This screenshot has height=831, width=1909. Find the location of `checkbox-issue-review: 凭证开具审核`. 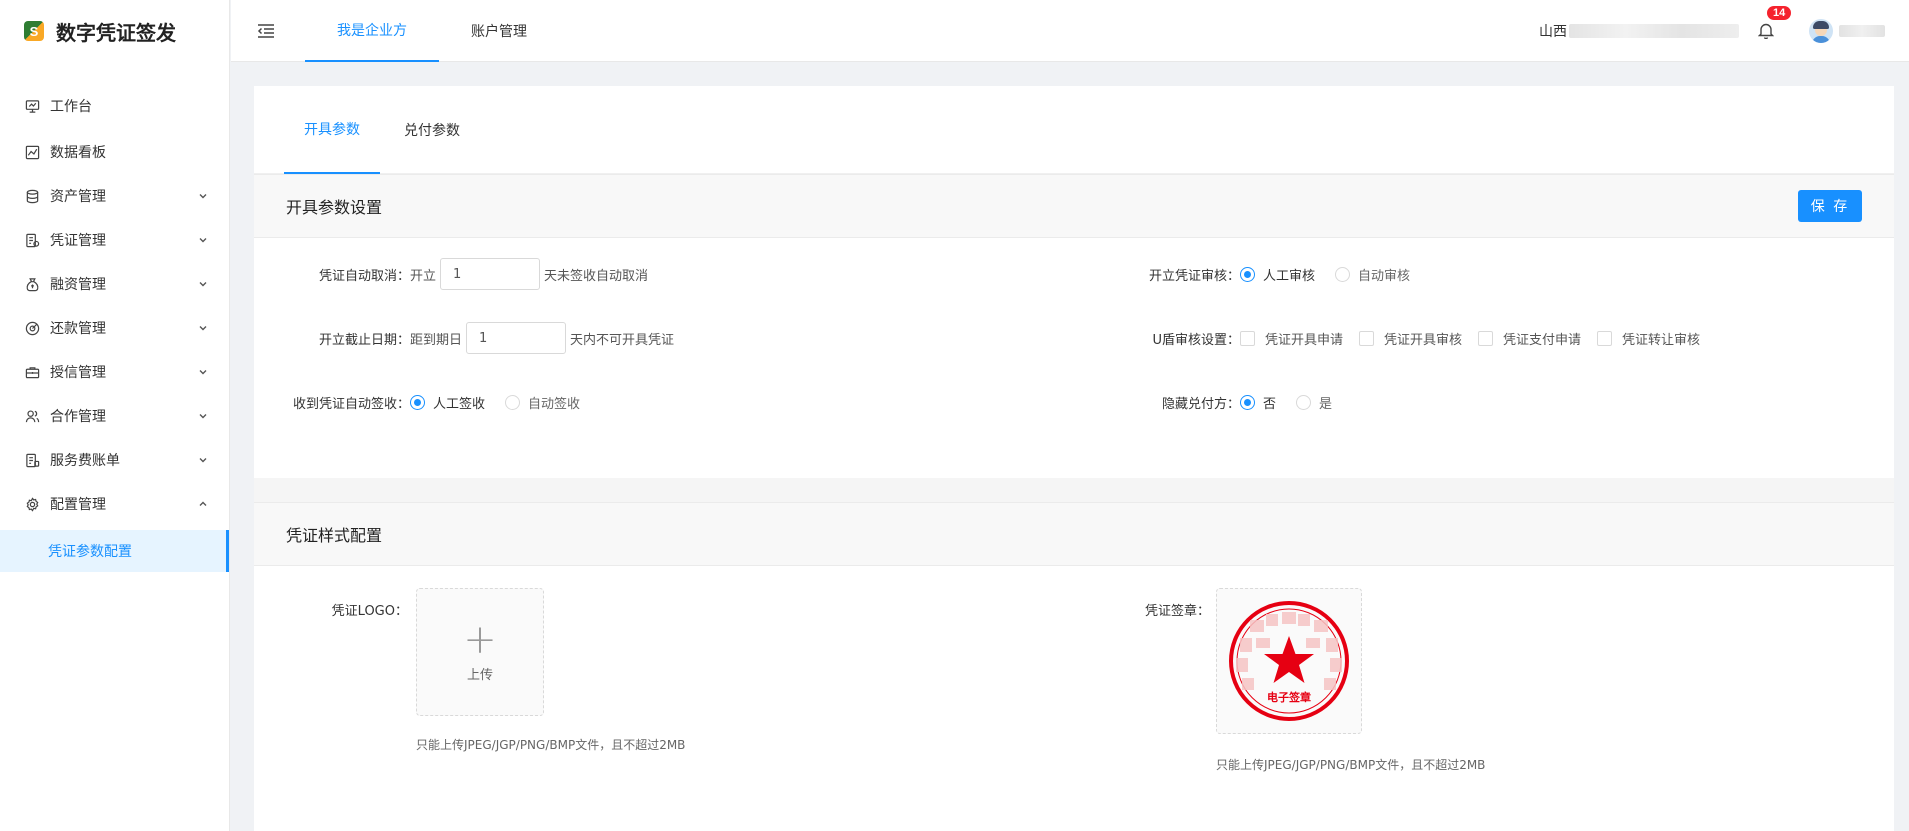

checkbox-issue-review: 凭证开具审核 is located at coordinates (1410, 338).